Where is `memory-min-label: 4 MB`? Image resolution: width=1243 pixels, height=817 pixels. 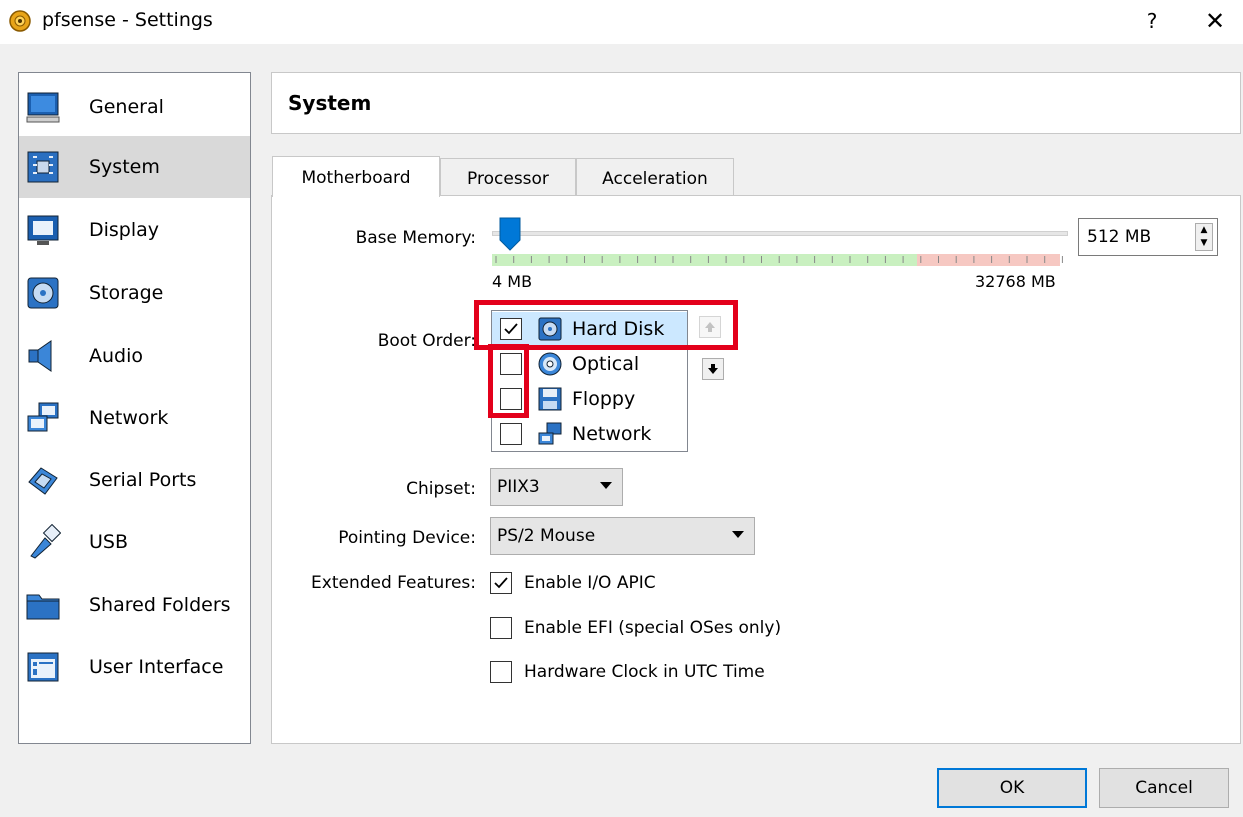
memory-min-label: 4 MB is located at coordinates (512, 281).